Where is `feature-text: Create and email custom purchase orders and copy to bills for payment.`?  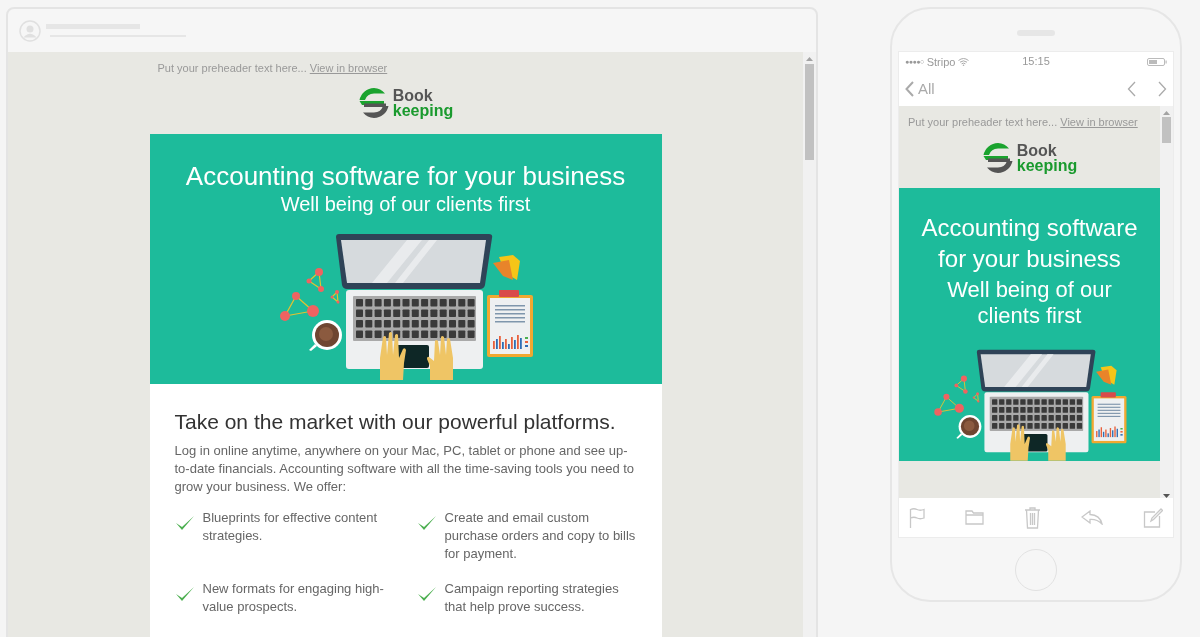
feature-text: Create and email custom purchase orders and copy to bills for payment. is located at coordinates (540, 536).